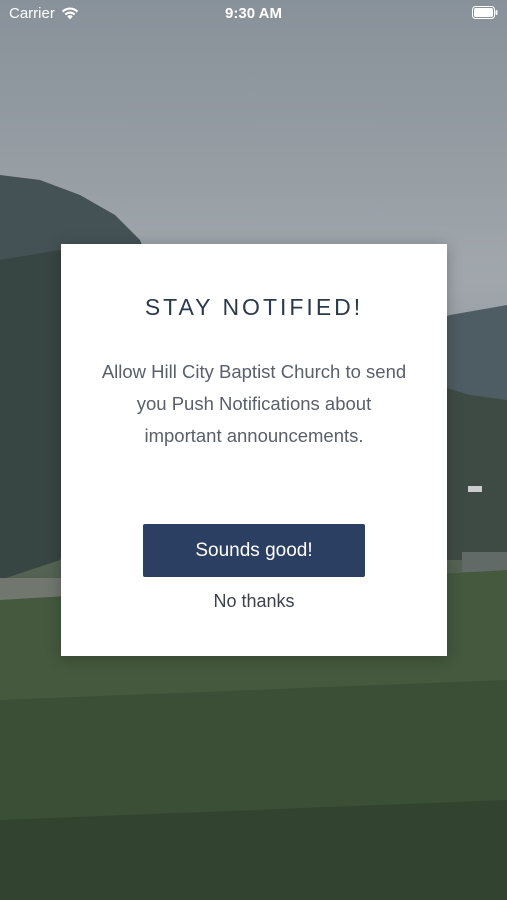 The height and width of the screenshot is (900, 507). I want to click on sounds-good-button: Sounds good!, so click(254, 550).